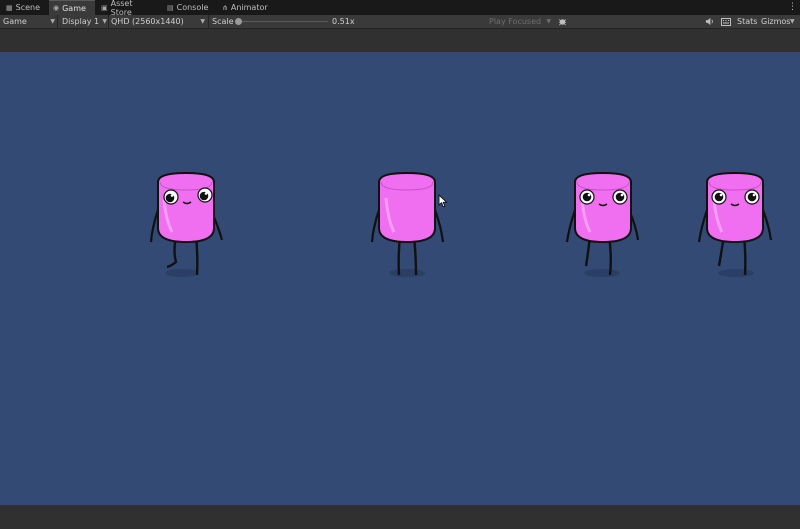  What do you see at coordinates (792, 7) in the screenshot?
I see `more-options-icon: ⋮` at bounding box center [792, 7].